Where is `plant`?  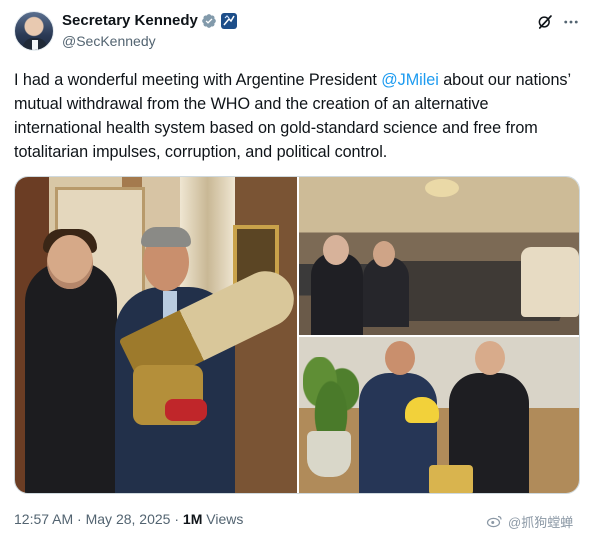 plant is located at coordinates (331, 398).